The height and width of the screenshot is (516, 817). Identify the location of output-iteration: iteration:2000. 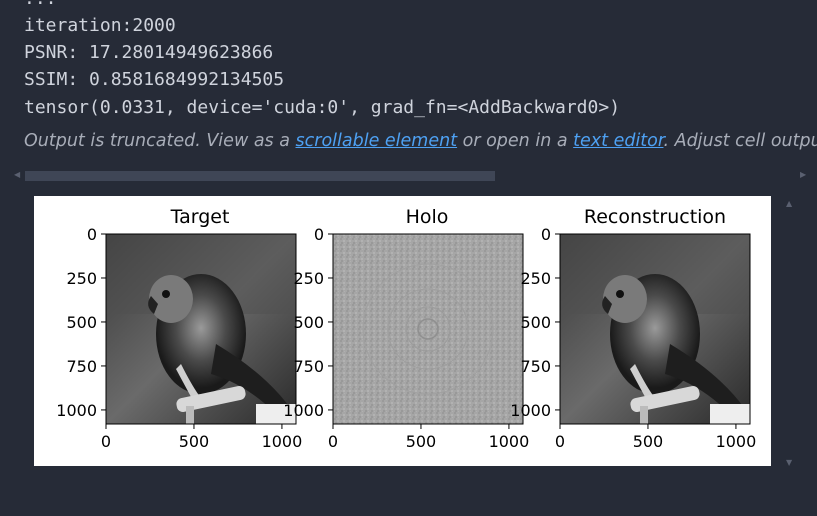
(100, 25).